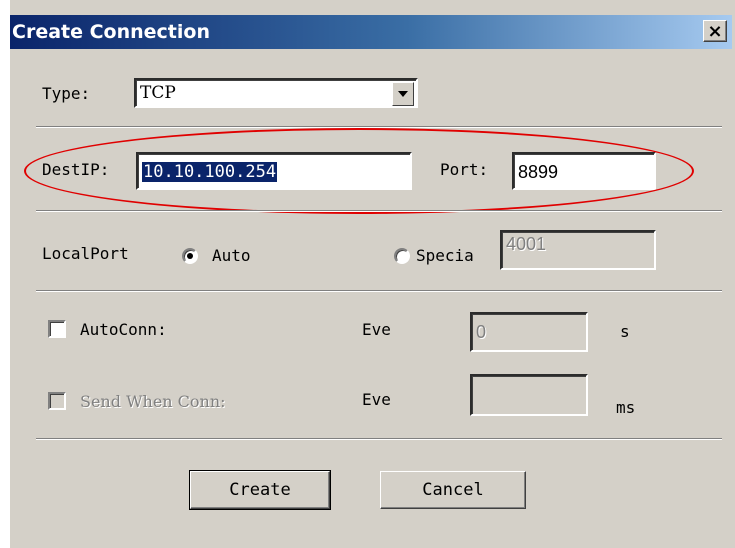 The height and width of the screenshot is (548, 735). Describe the element at coordinates (453, 490) in the screenshot. I see `cancel-button: Cancel` at that location.